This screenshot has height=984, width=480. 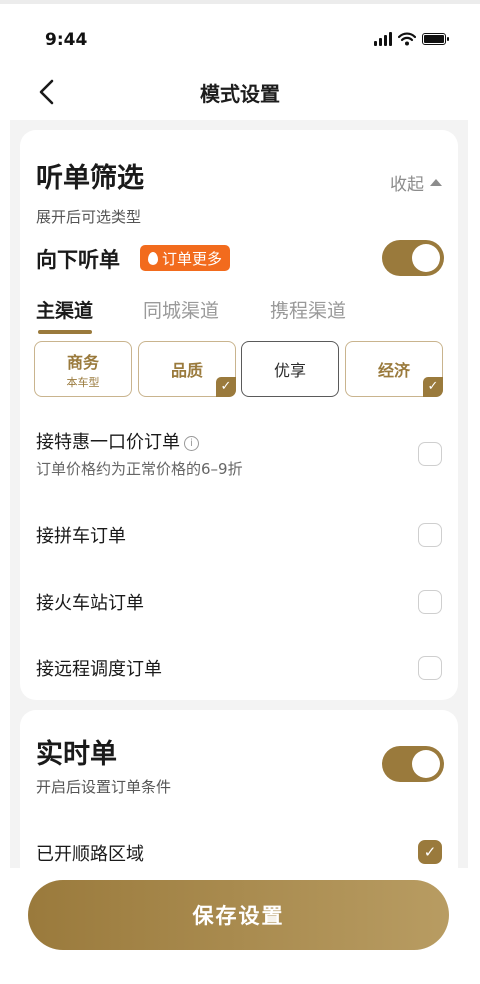 What do you see at coordinates (239, 535) in the screenshot?
I see `option-carpool: 接拼车订单` at bounding box center [239, 535].